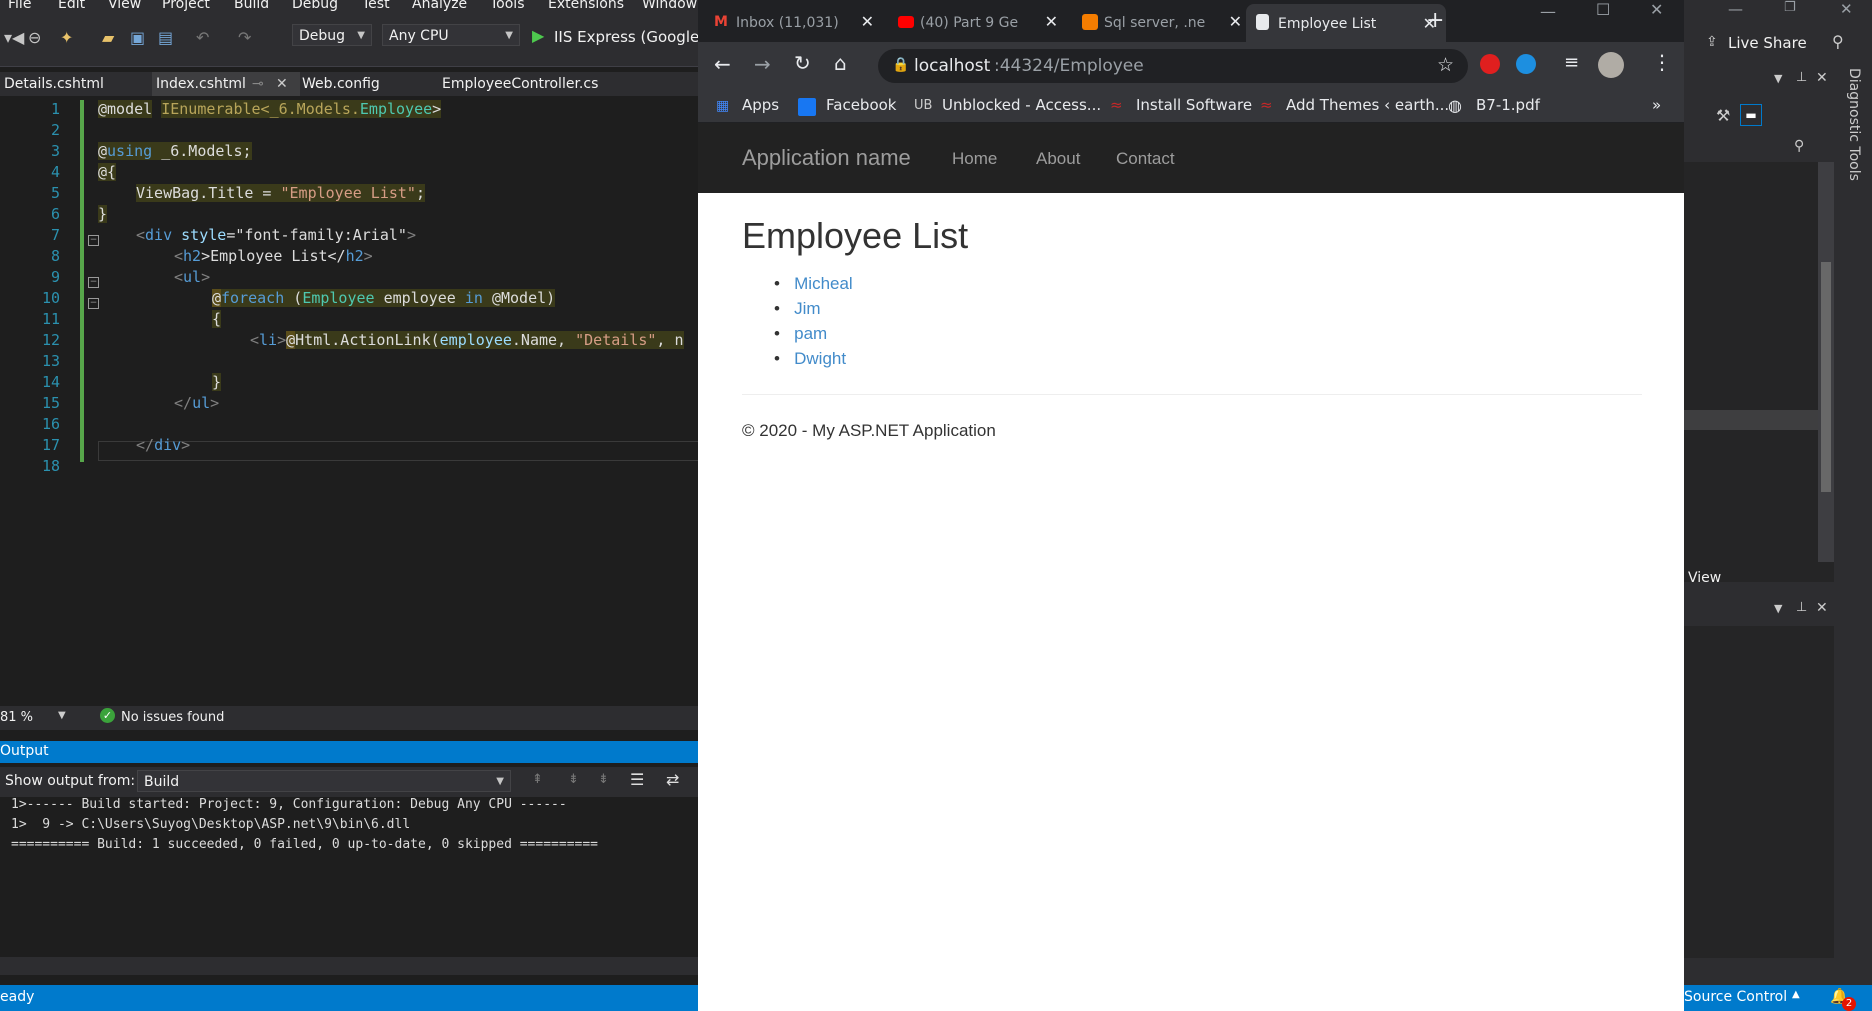 This screenshot has width=1872, height=1011. I want to click on forward-icon: →, so click(762, 64).